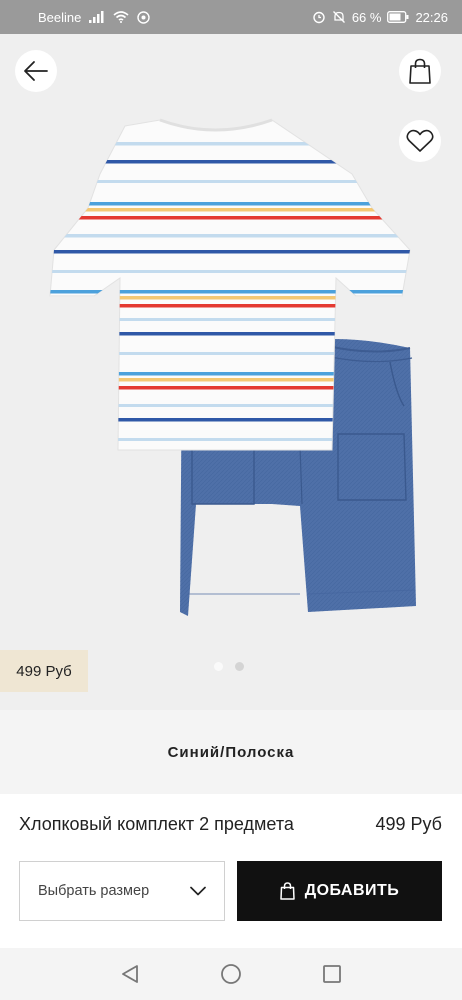 This screenshot has width=462, height=1000. Describe the element at coordinates (144, 17) in the screenshot. I see `whatsapp-icon` at that location.